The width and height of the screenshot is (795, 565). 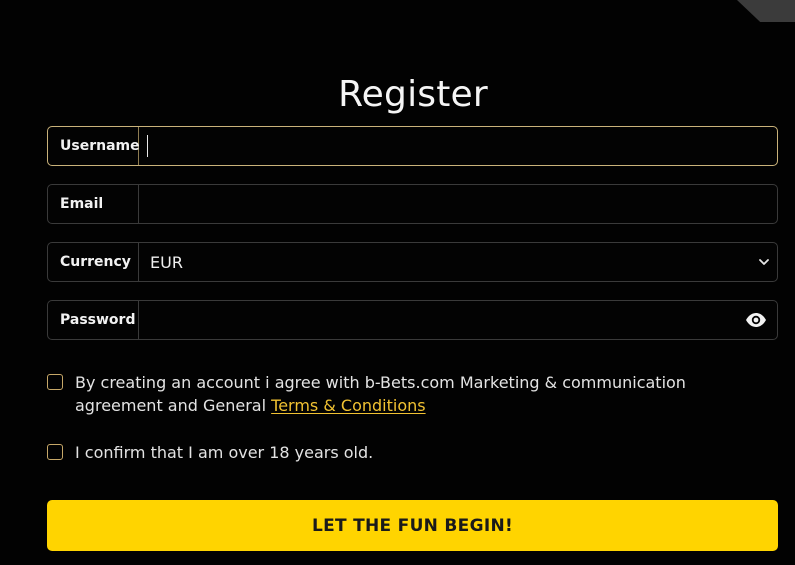 I want to click on currency-label: Currency, so click(x=93, y=262).